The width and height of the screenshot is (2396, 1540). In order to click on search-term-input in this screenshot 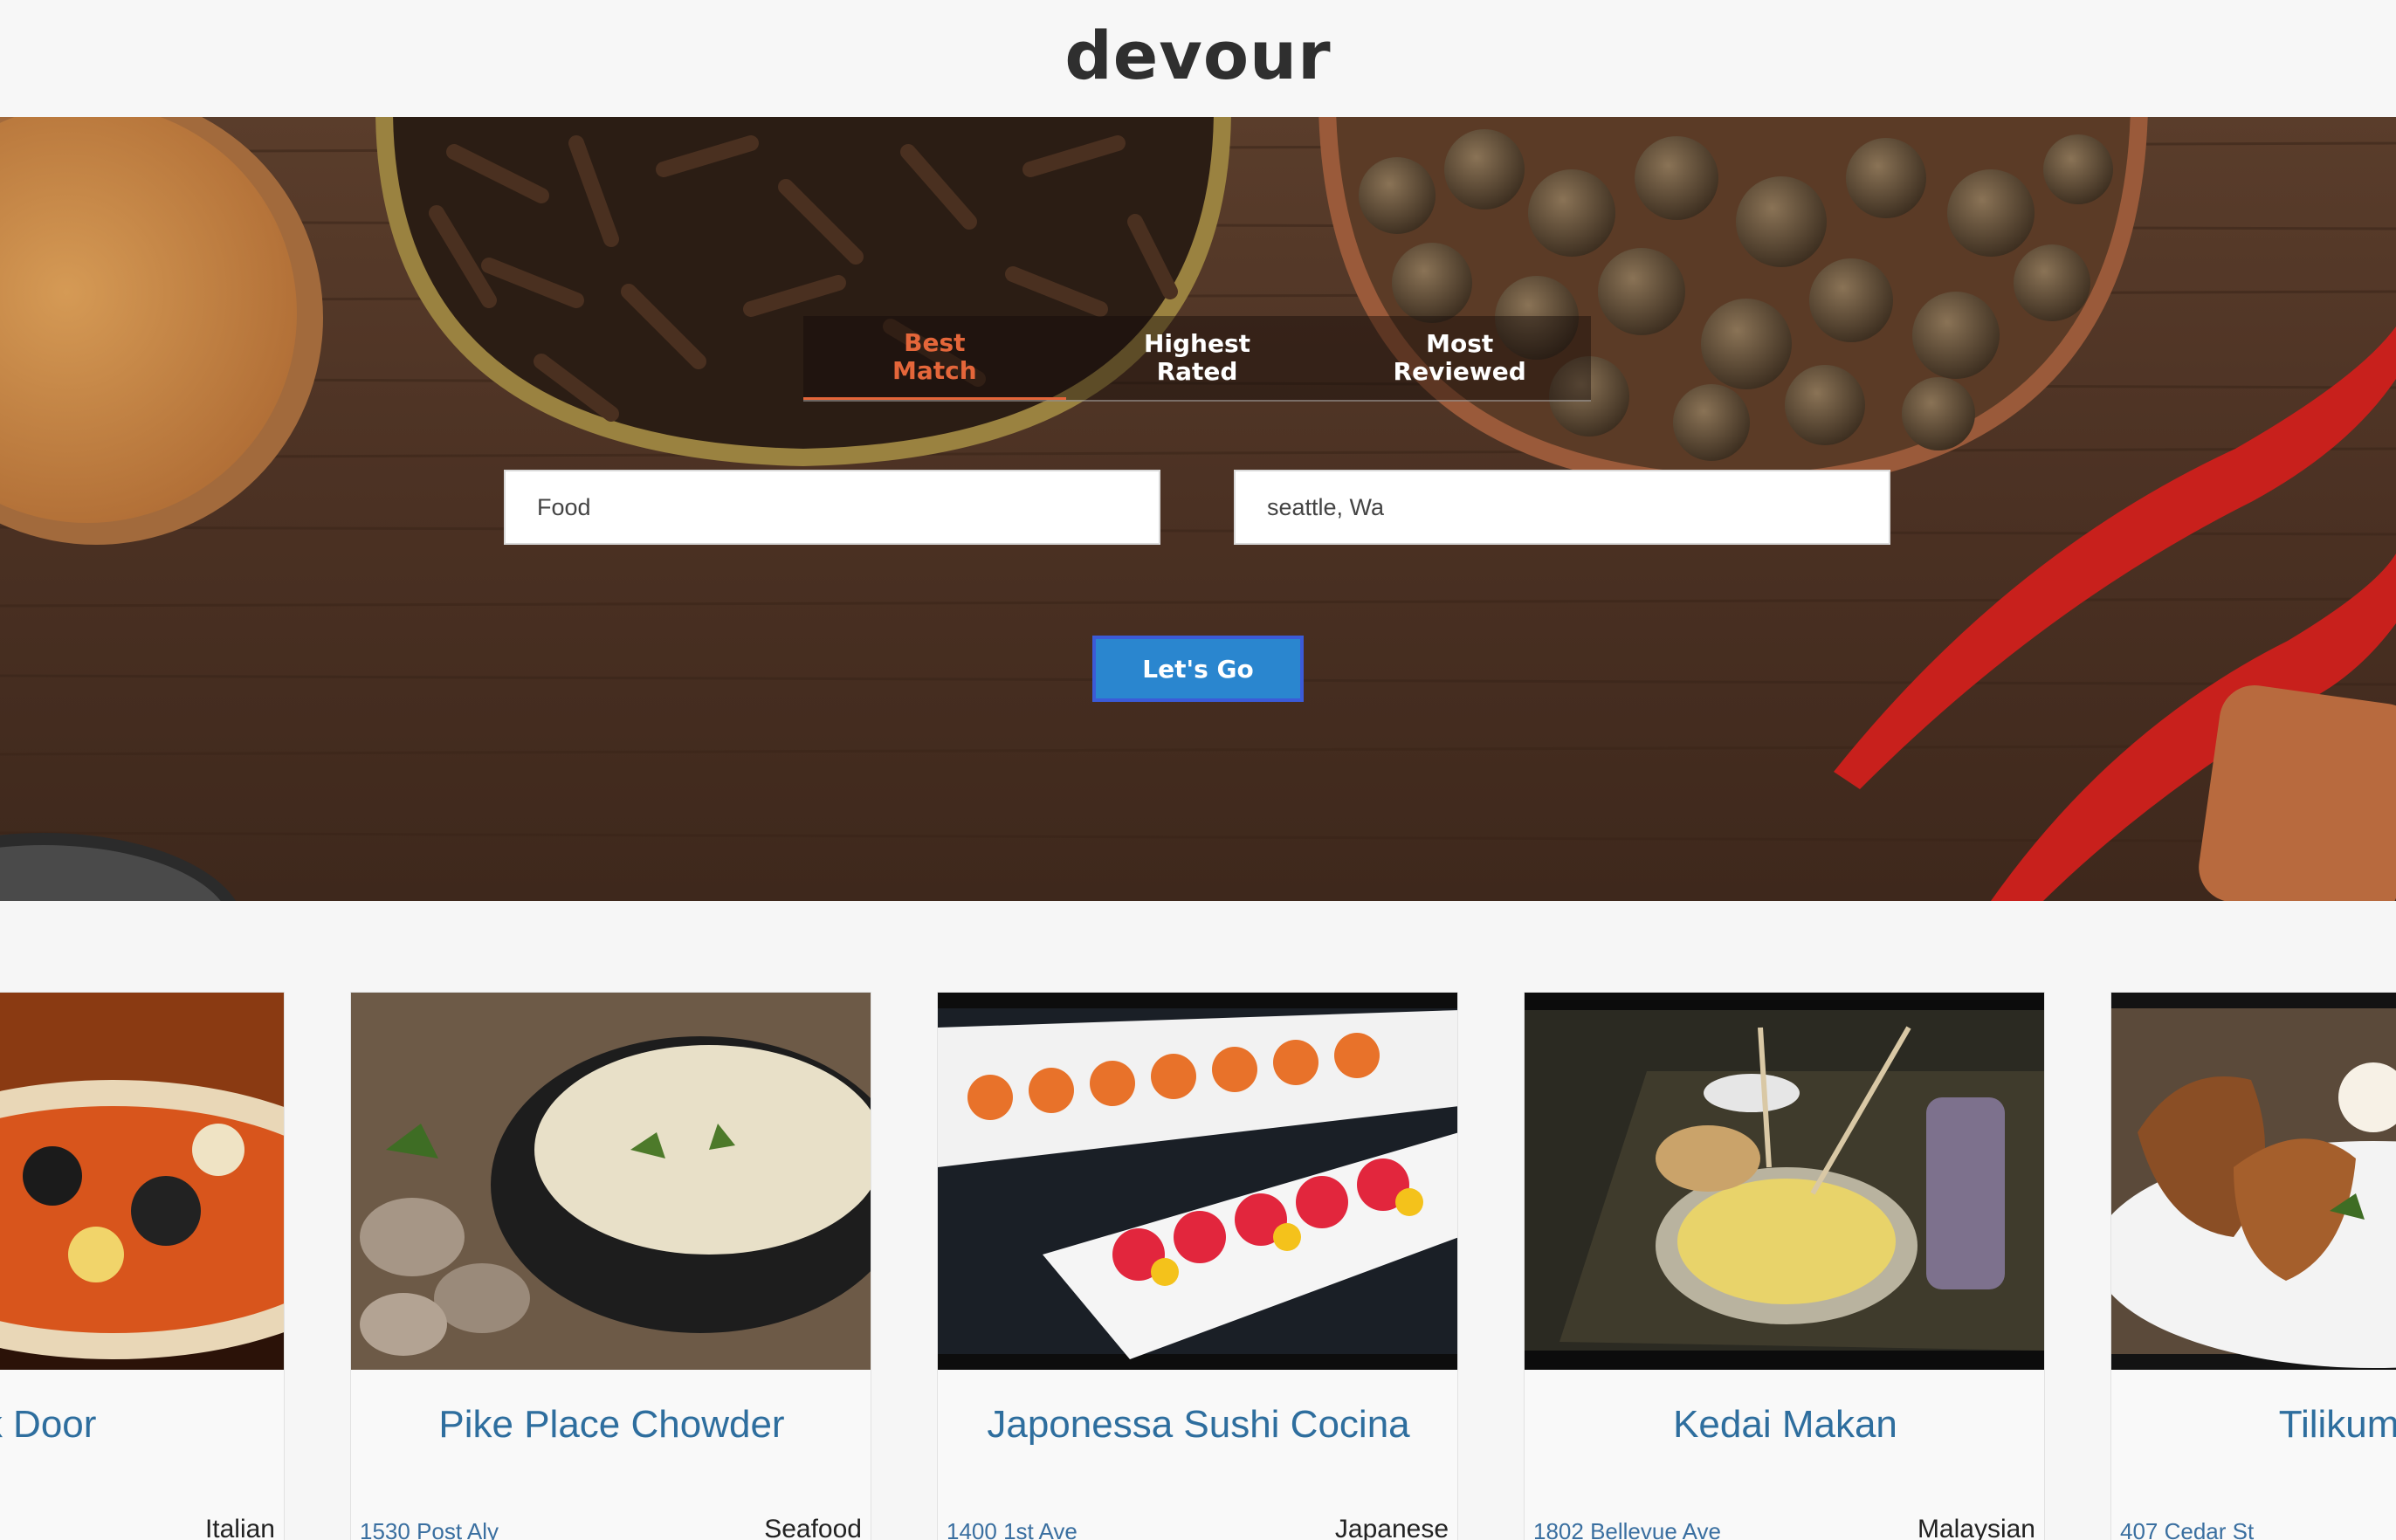, I will do `click(832, 508)`.